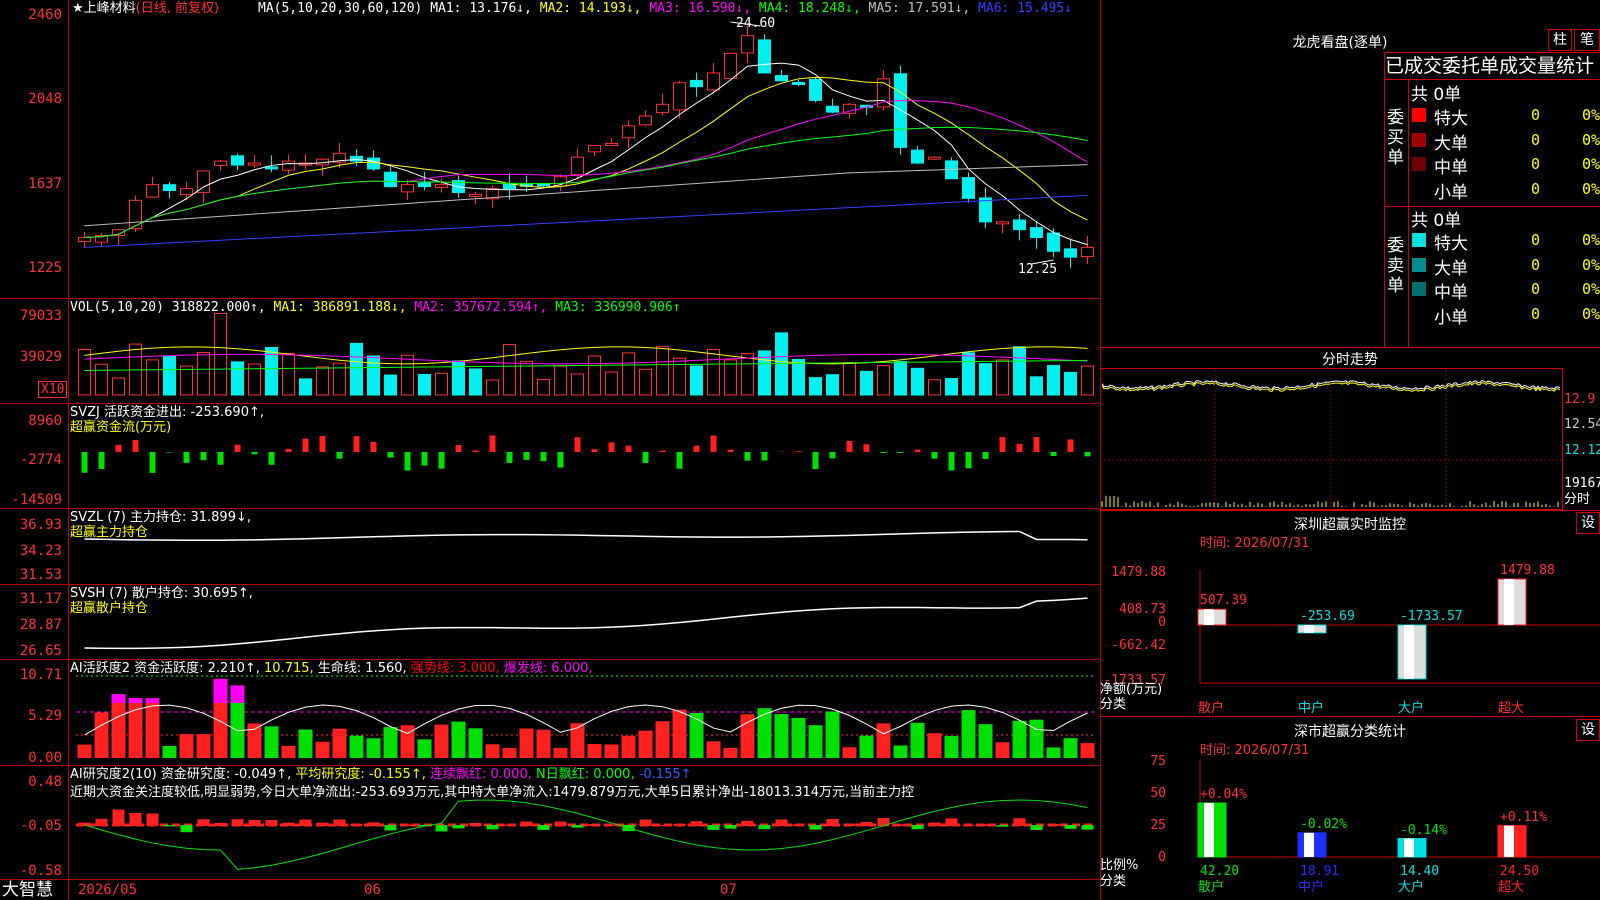 The image size is (1600, 900). Describe the element at coordinates (1340, 43) in the screenshot. I see `dragon-title: 龙虎看盘(逐单)` at that location.